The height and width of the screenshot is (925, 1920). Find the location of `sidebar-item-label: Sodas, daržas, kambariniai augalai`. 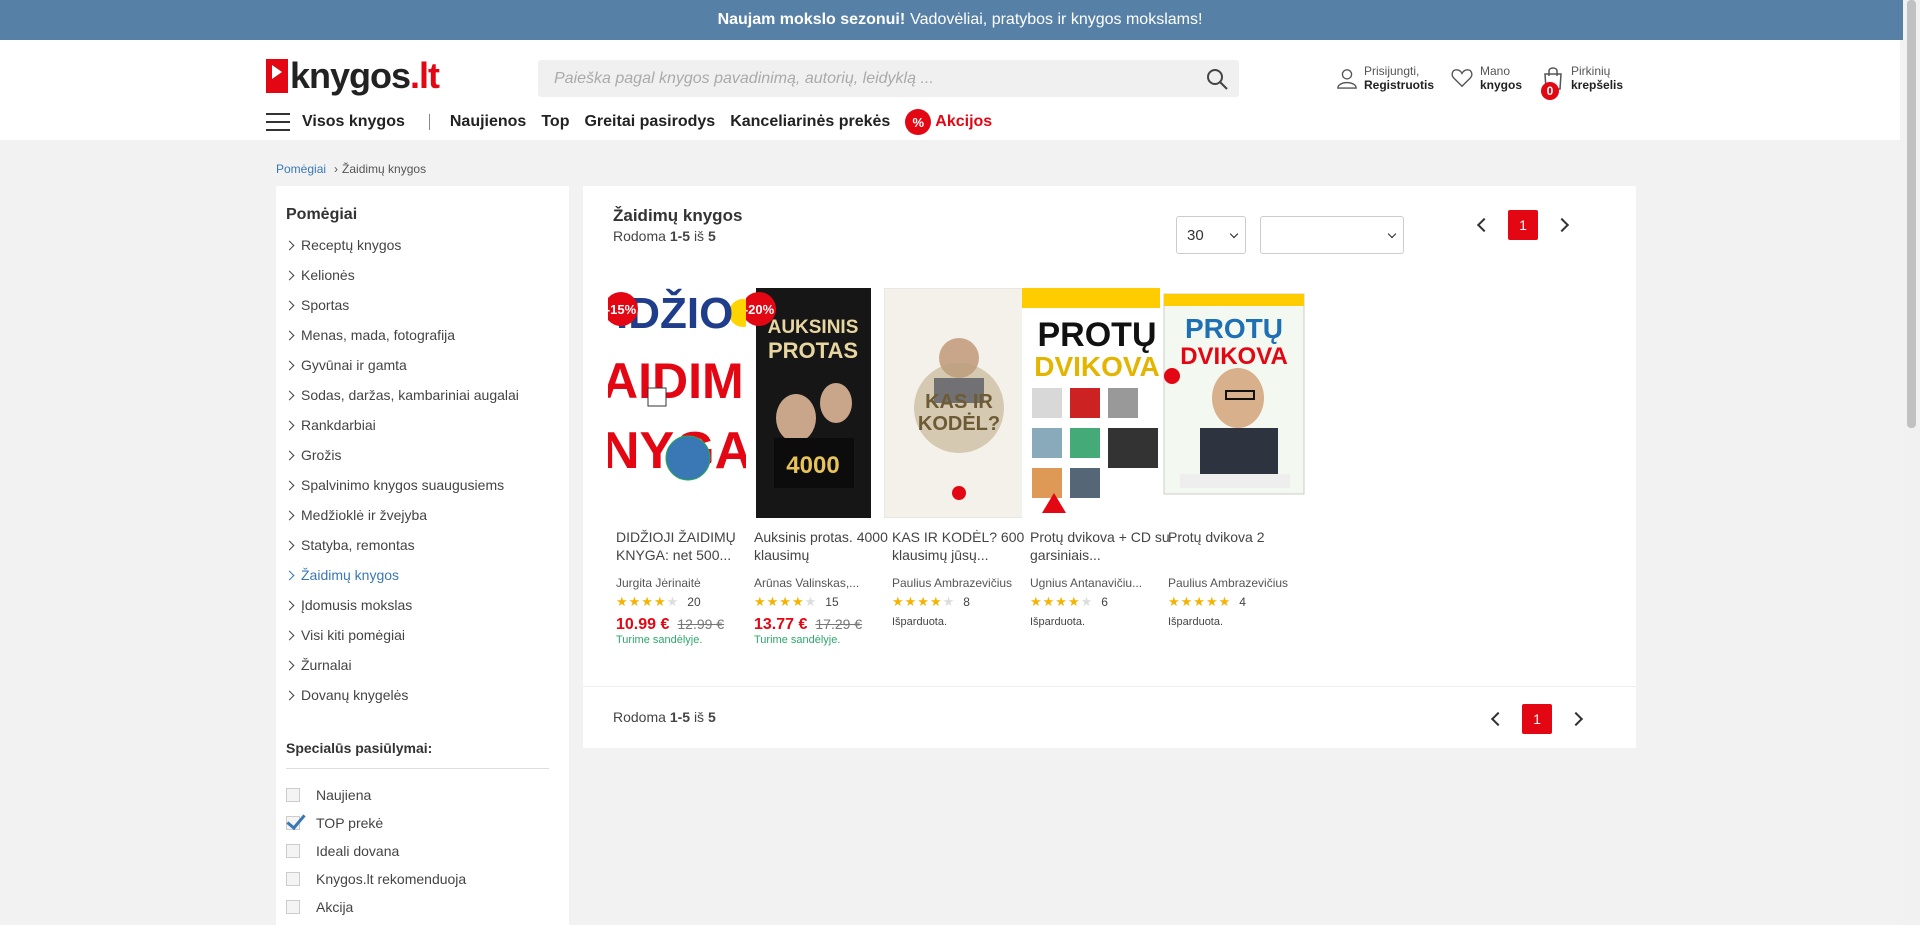

sidebar-item-label: Sodas, daržas, kambariniai augalai is located at coordinates (410, 395).